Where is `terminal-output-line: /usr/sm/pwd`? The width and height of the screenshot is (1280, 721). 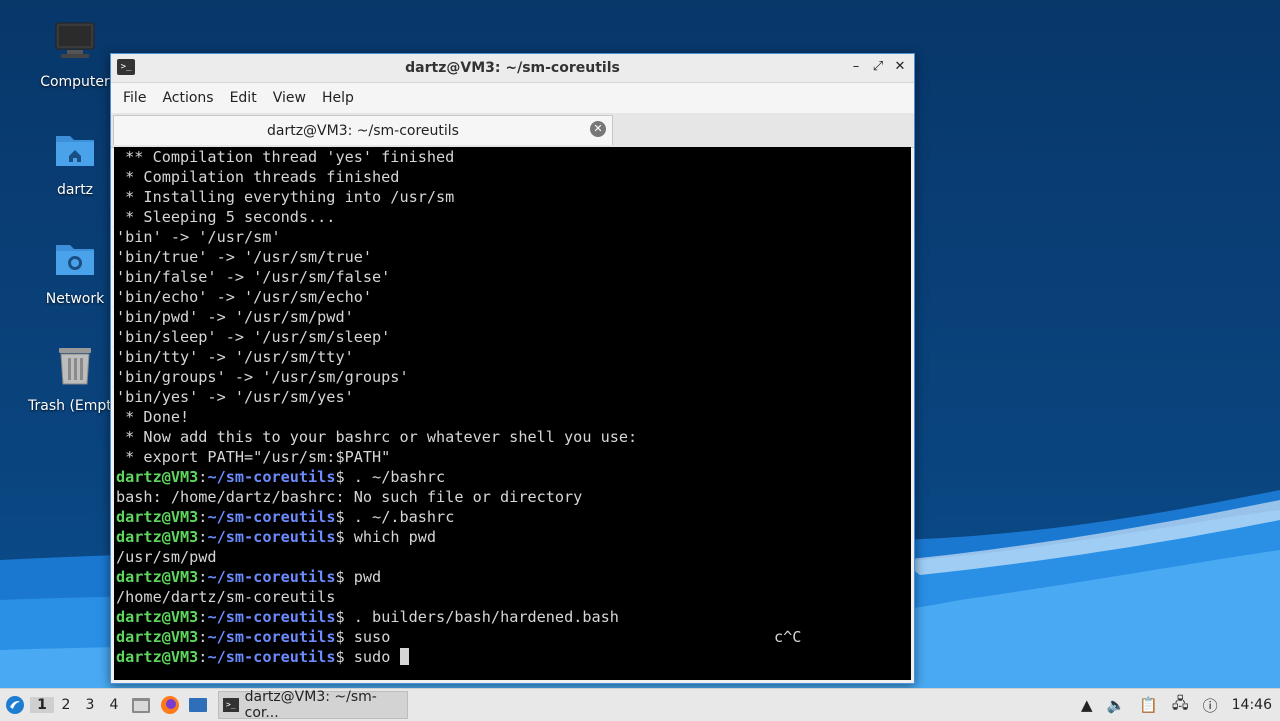 terminal-output-line: /usr/sm/pwd is located at coordinates (512, 557).